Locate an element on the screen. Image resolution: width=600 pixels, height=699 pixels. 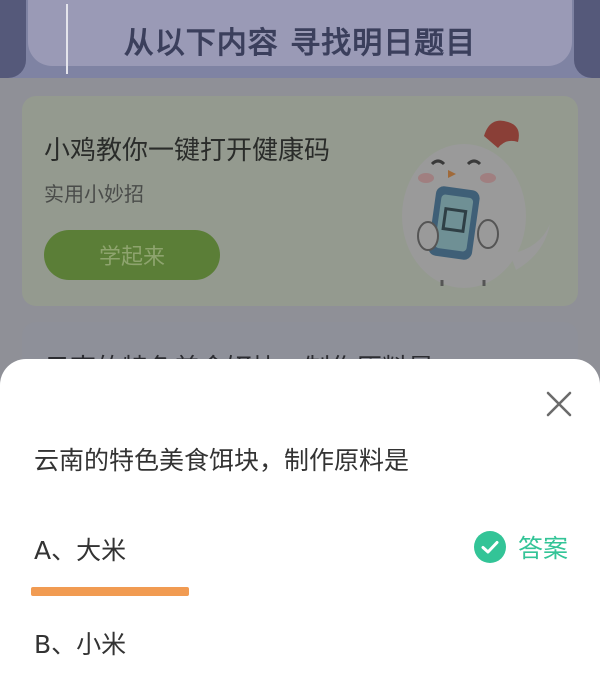
banner: 从以下内容 寻找明日题目 is located at coordinates (300, 39).